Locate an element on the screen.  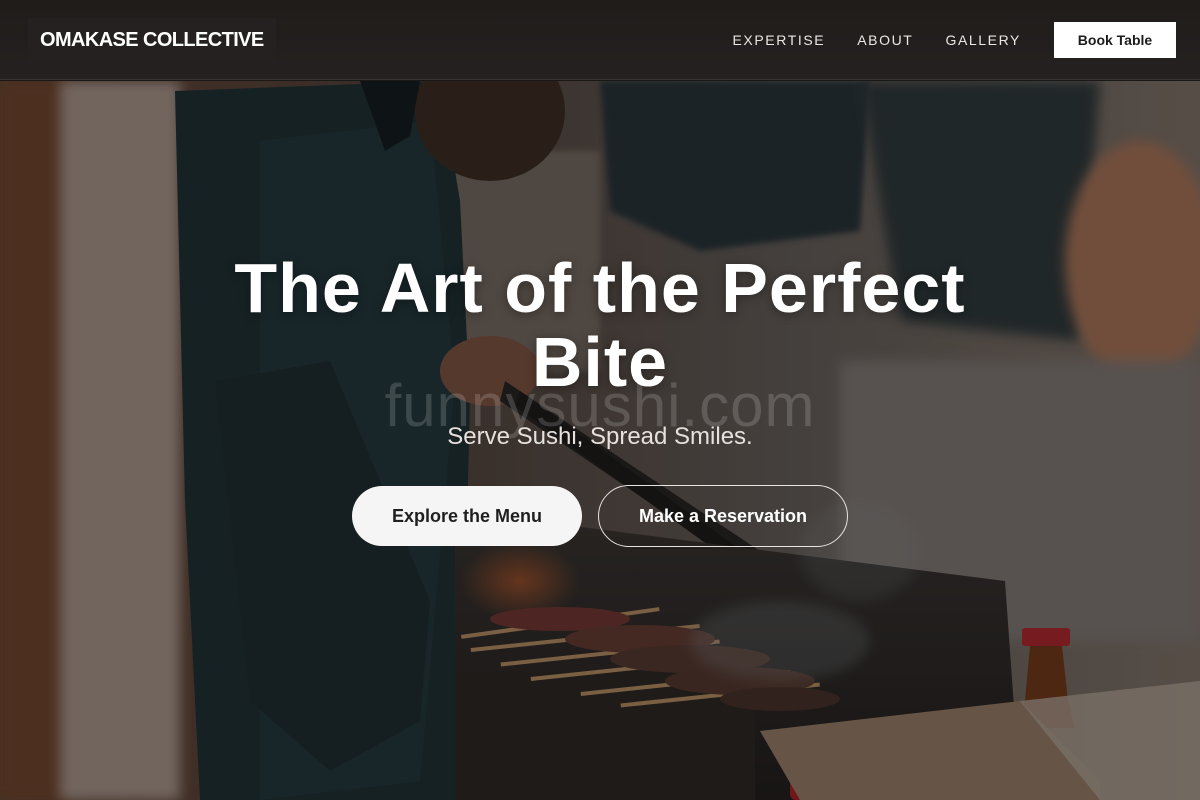
nav-link-about: ABOUT is located at coordinates (885, 40).